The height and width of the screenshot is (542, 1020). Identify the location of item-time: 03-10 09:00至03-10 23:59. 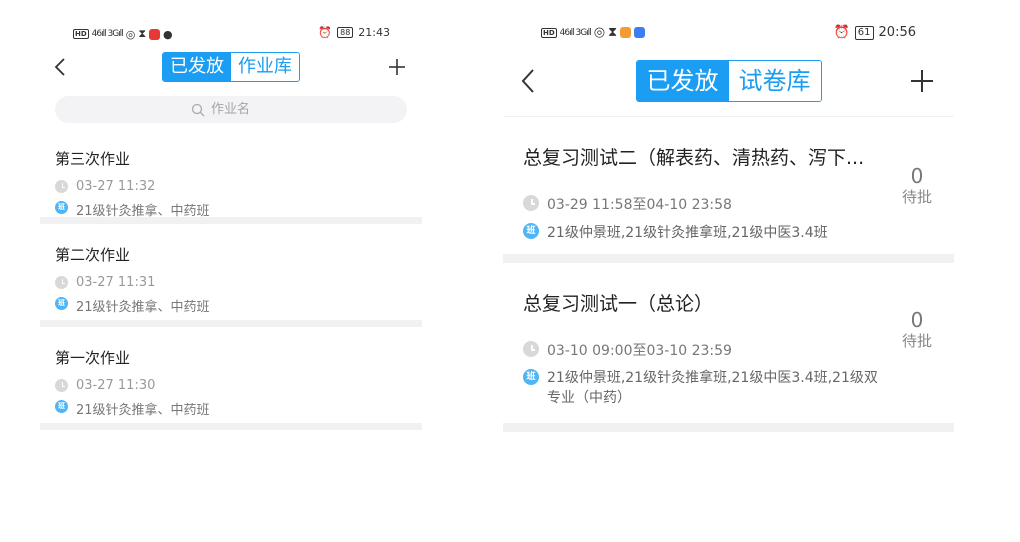
(639, 351).